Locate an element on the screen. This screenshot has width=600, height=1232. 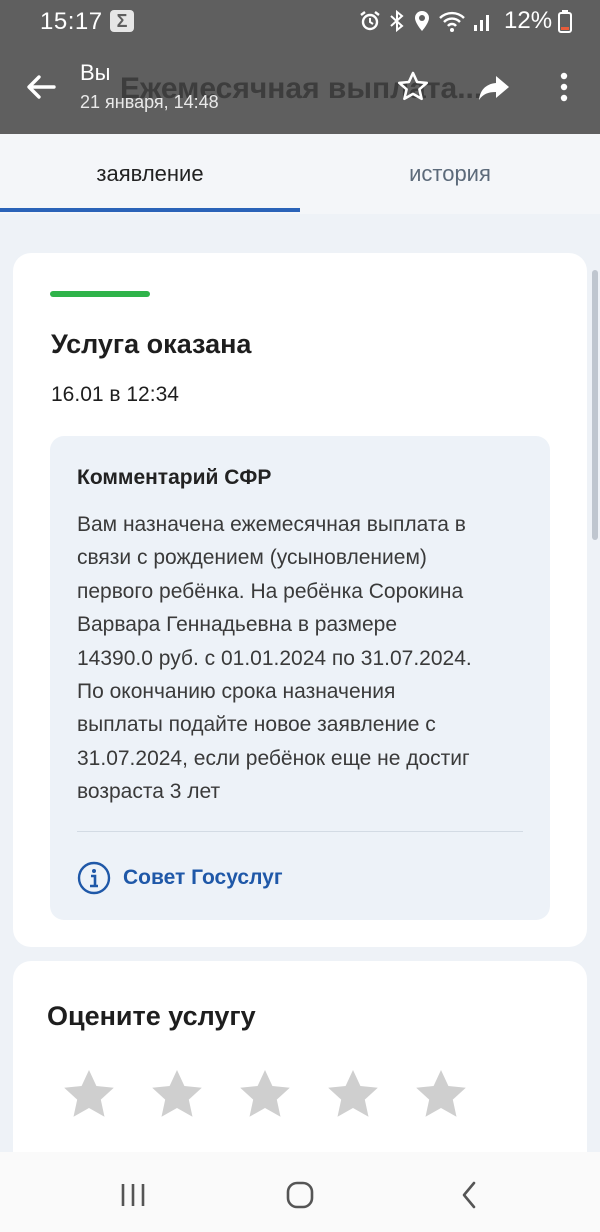
comment-line: выплаты подайте новое заявление с is located at coordinates (256, 725).